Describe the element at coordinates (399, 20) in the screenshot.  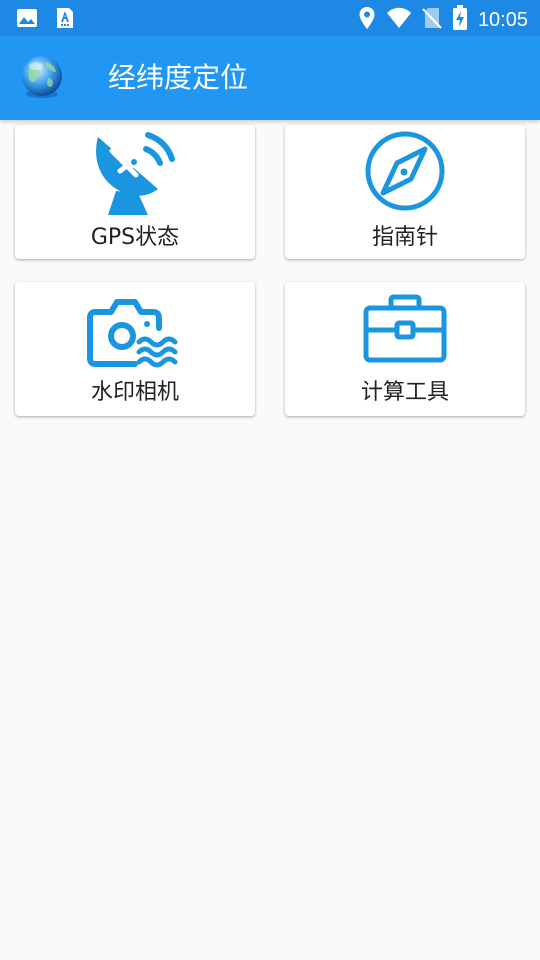
I see `wifi-icon` at that location.